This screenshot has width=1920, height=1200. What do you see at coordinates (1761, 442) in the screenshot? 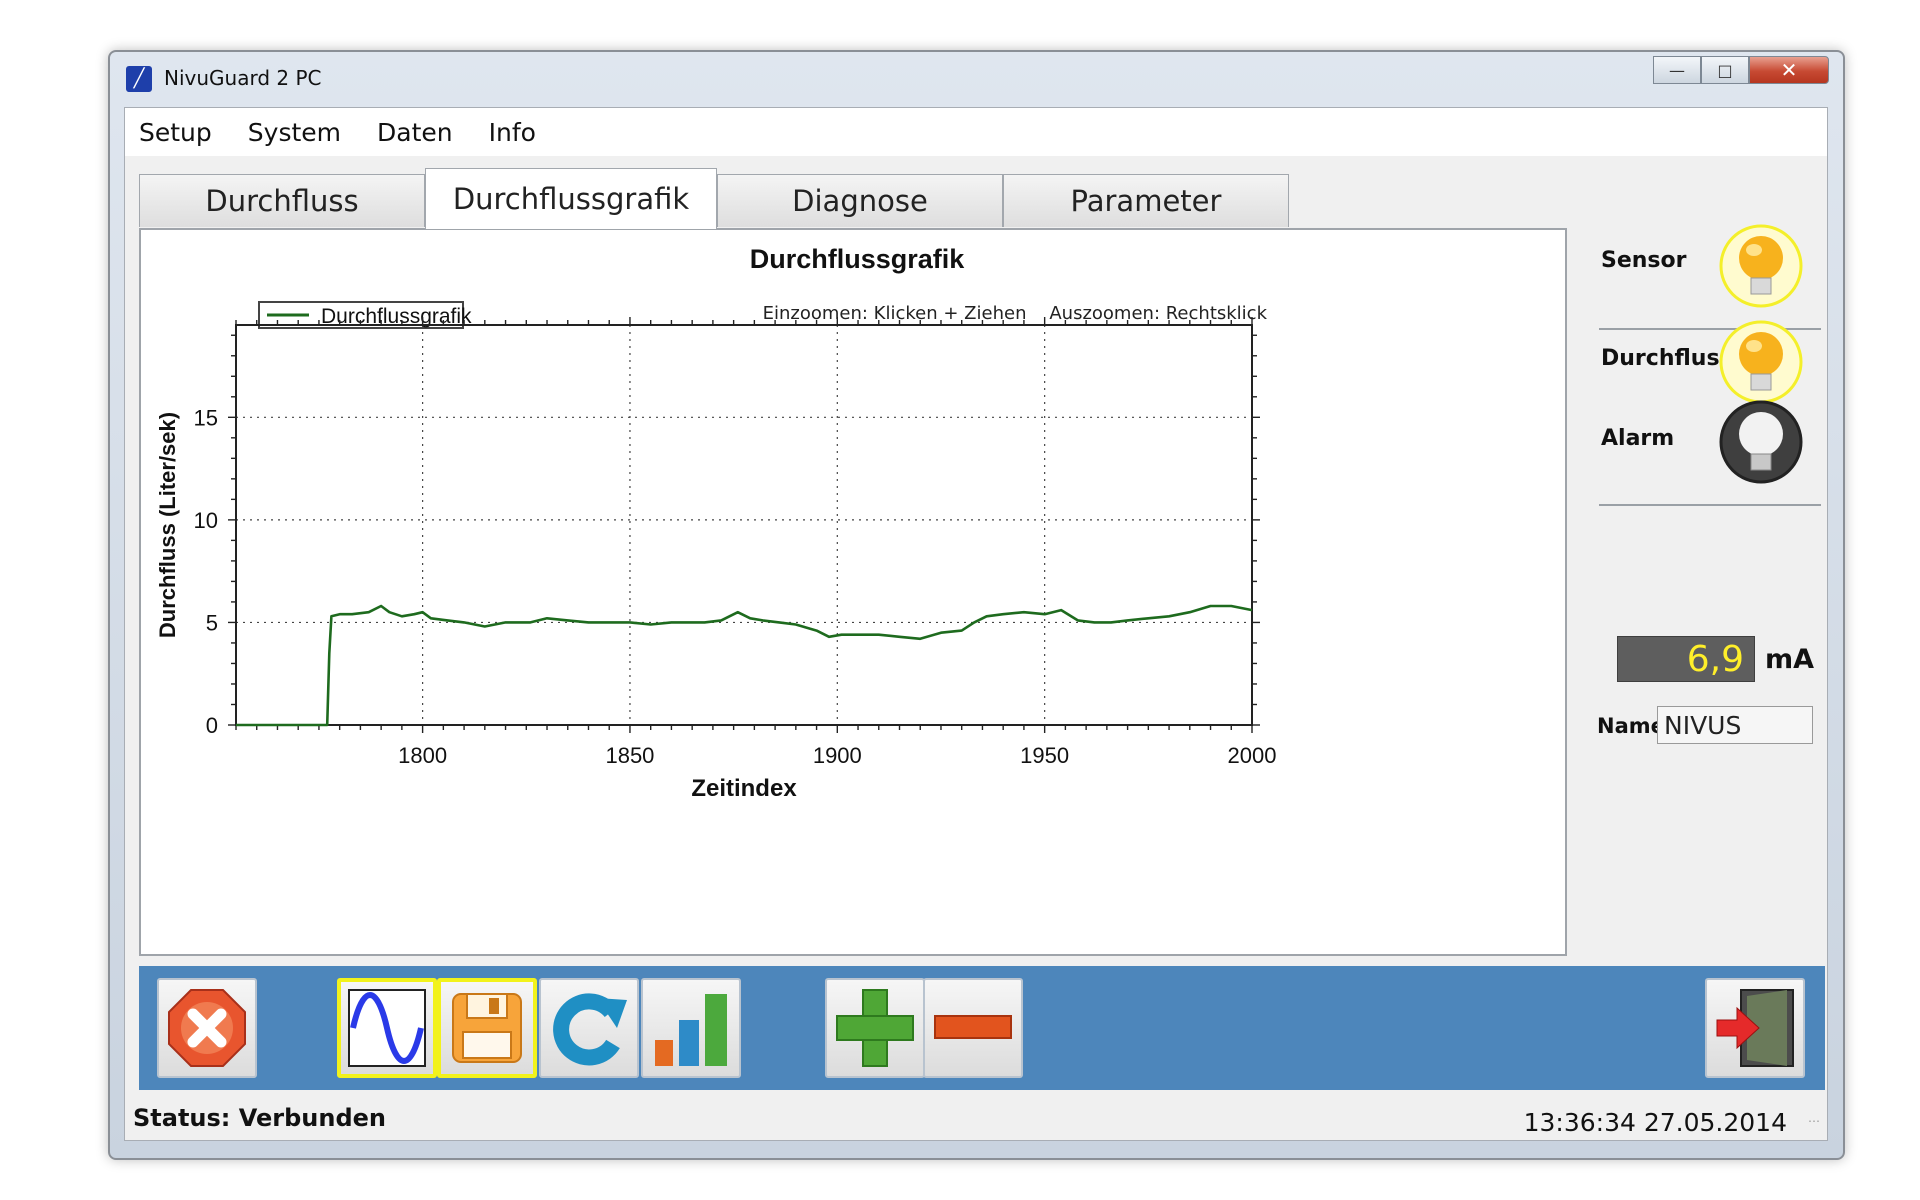
I see `alarm-lamp-icon` at bounding box center [1761, 442].